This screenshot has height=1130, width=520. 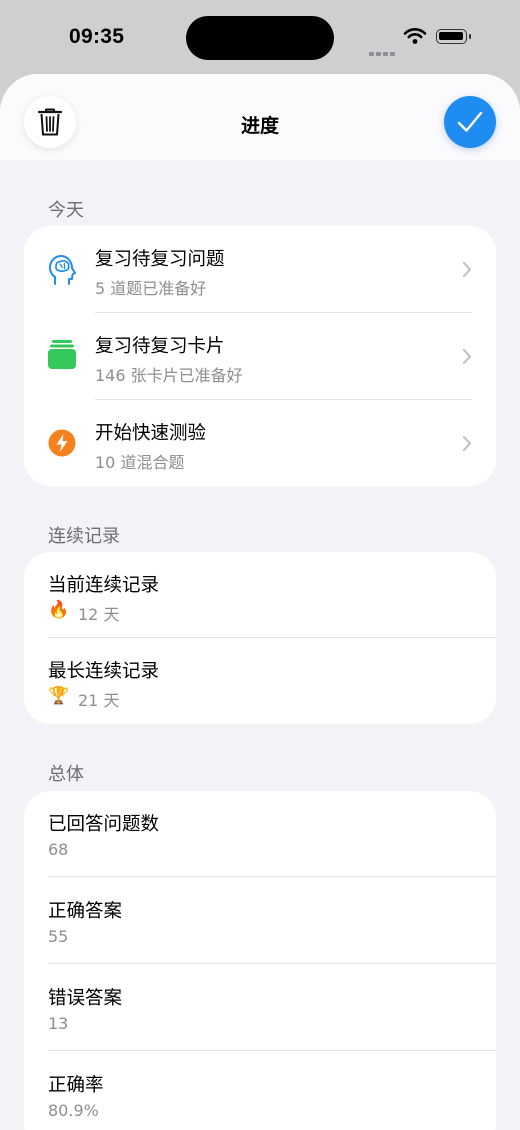 I want to click on review-cards-row: 复习待复习卡片 146 张卡片已准备好, so click(x=260, y=356).